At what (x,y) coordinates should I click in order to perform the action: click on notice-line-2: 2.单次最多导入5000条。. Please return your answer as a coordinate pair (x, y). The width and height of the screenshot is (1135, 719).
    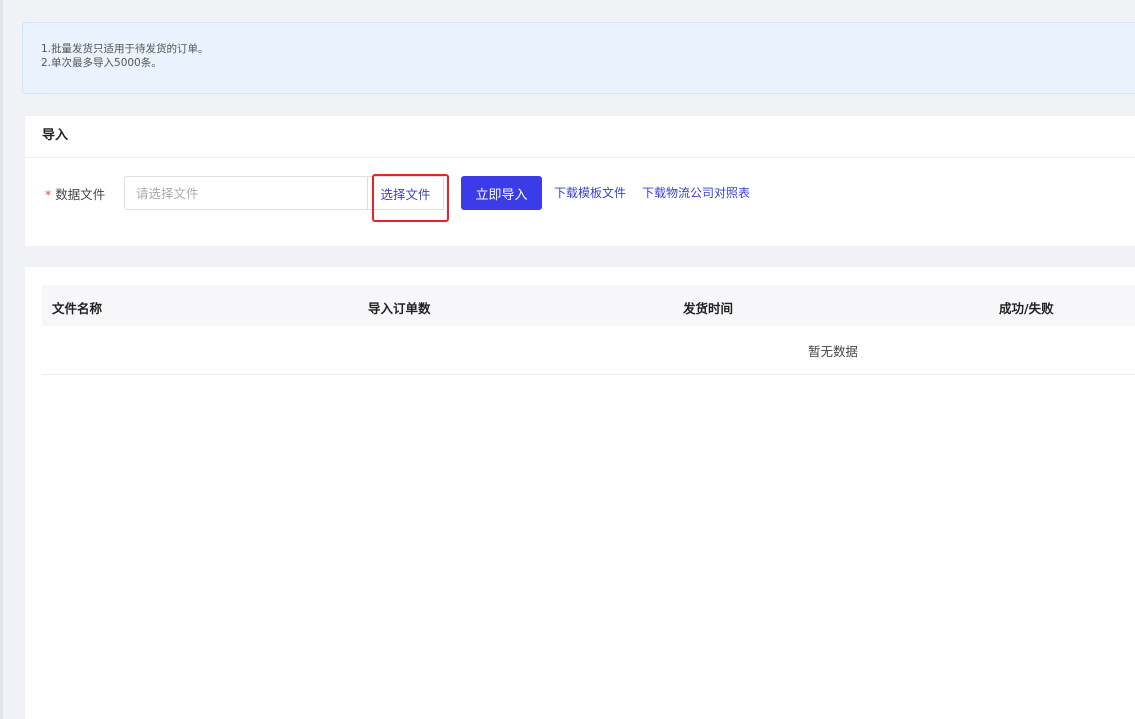
    Looking at the image, I should click on (101, 63).